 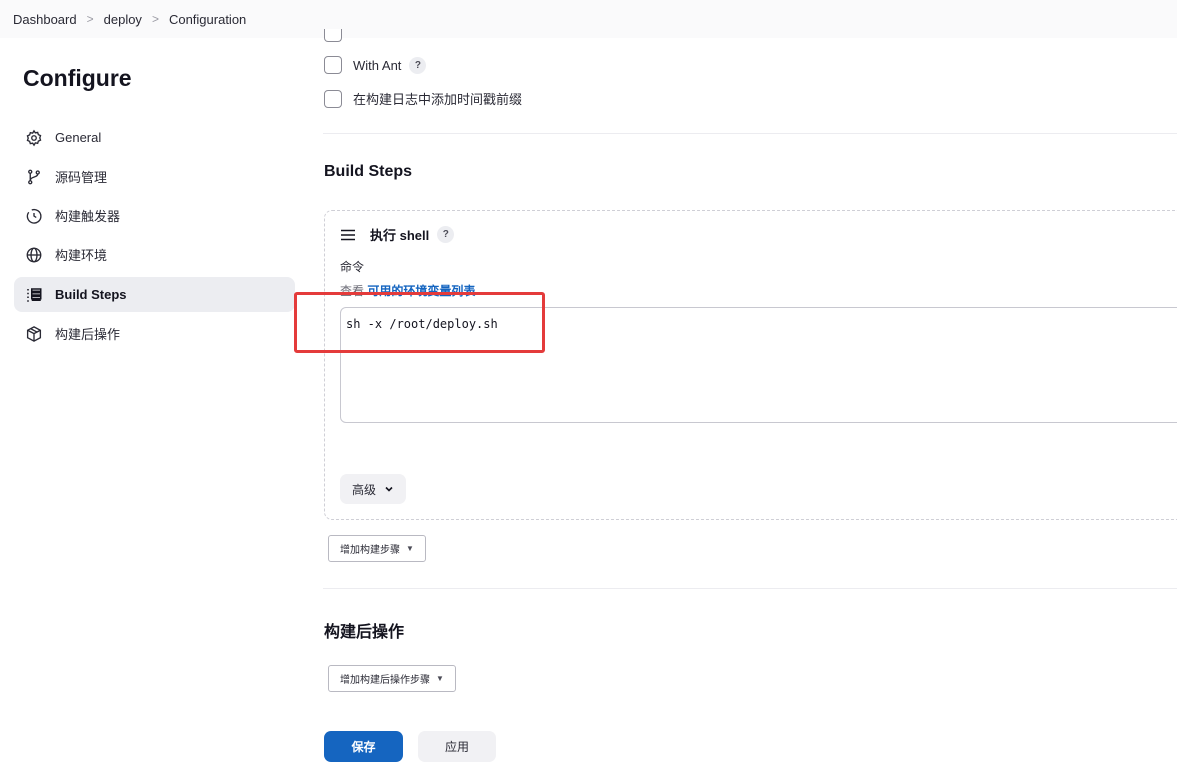 What do you see at coordinates (34, 333) in the screenshot?
I see `cube-icon` at bounding box center [34, 333].